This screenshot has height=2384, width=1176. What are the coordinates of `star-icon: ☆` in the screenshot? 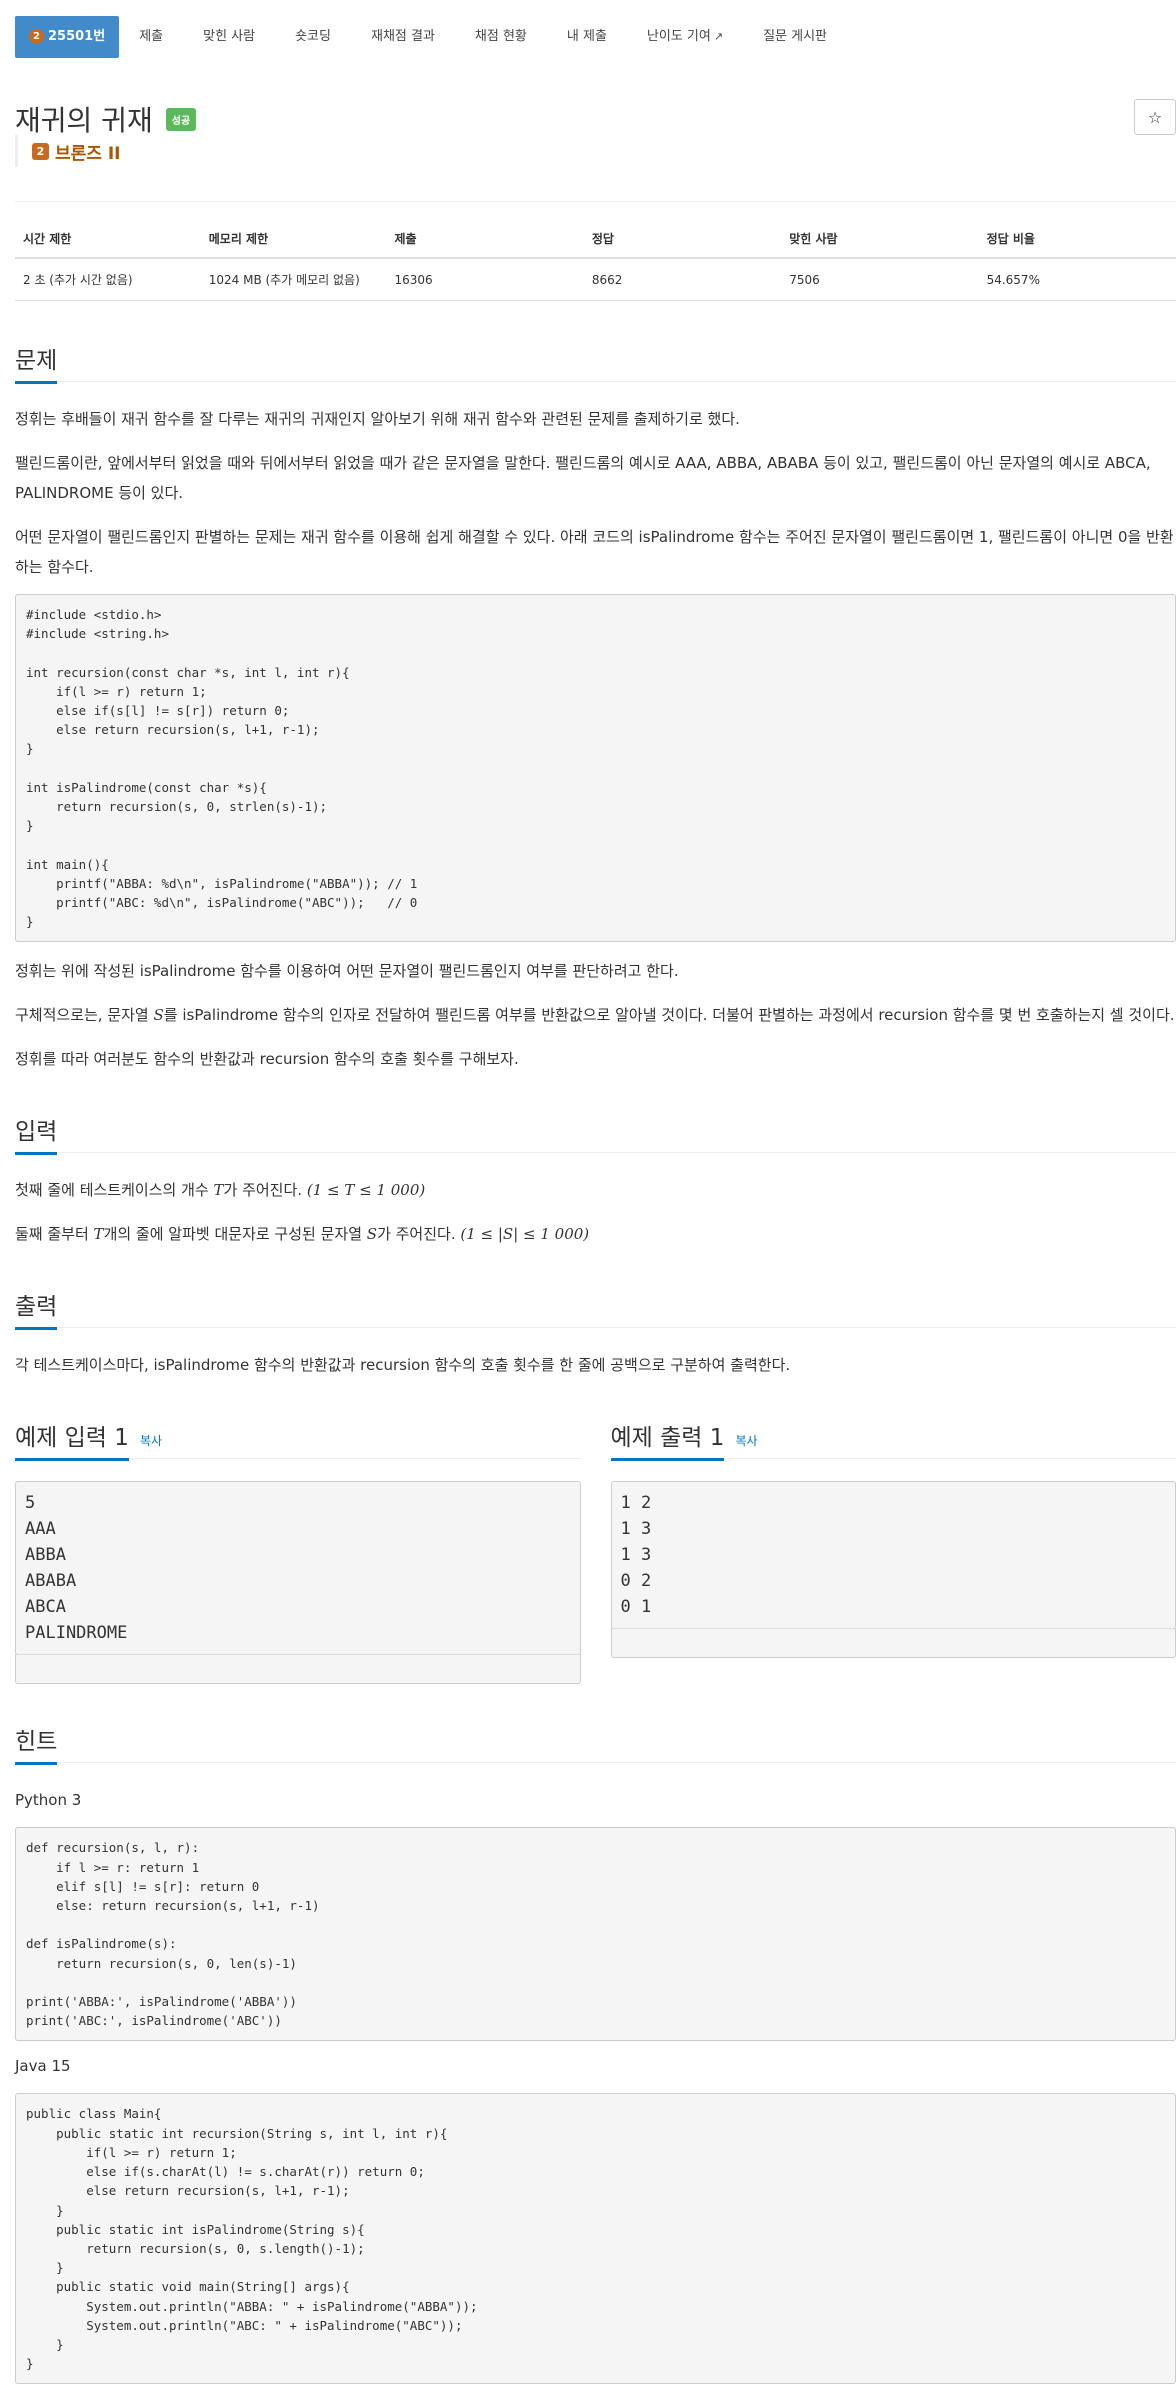 It's located at (1155, 117).